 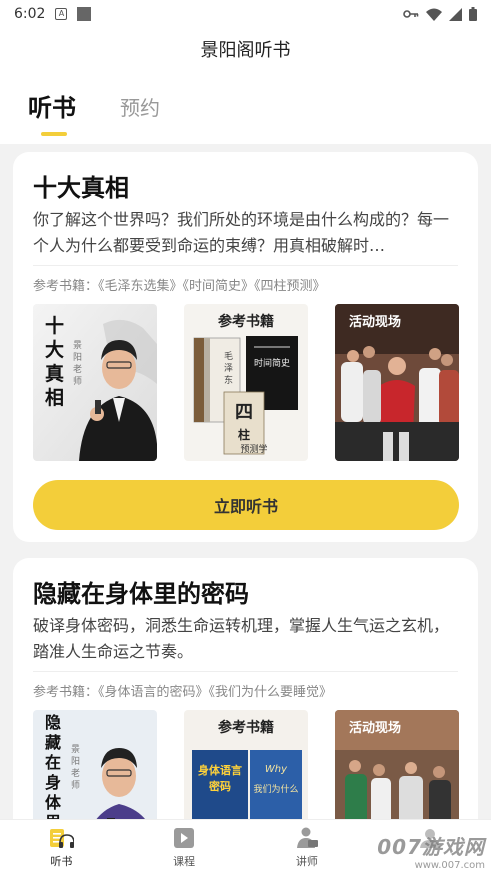 What do you see at coordinates (179, 286) in the screenshot?
I see `reference-books: 参考书籍：《毛泽东选集》《时间简史》《四柱预测》` at bounding box center [179, 286].